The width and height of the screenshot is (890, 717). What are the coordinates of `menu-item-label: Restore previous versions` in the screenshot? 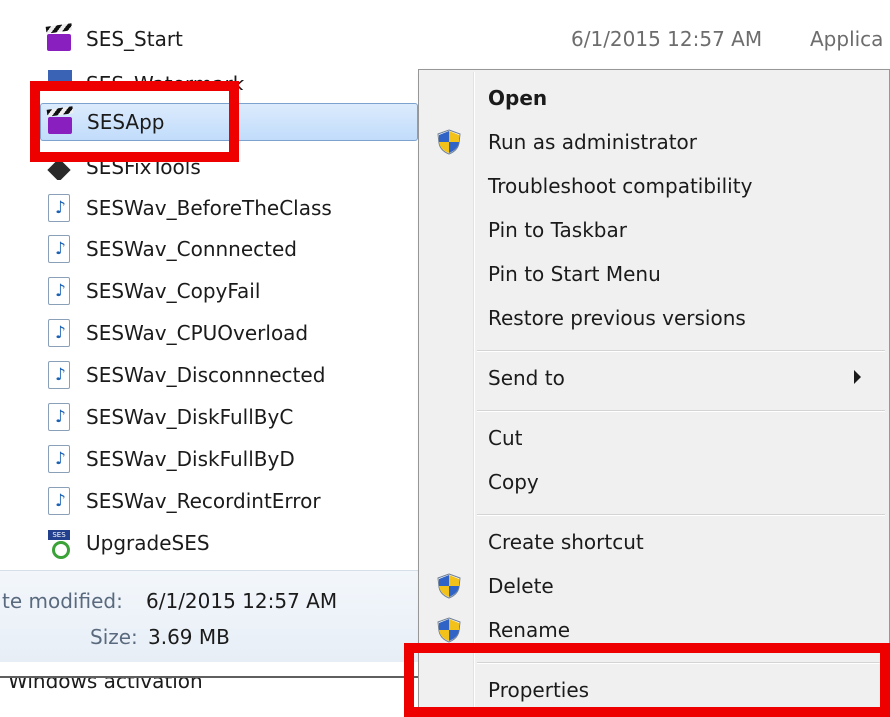 It's located at (617, 318).